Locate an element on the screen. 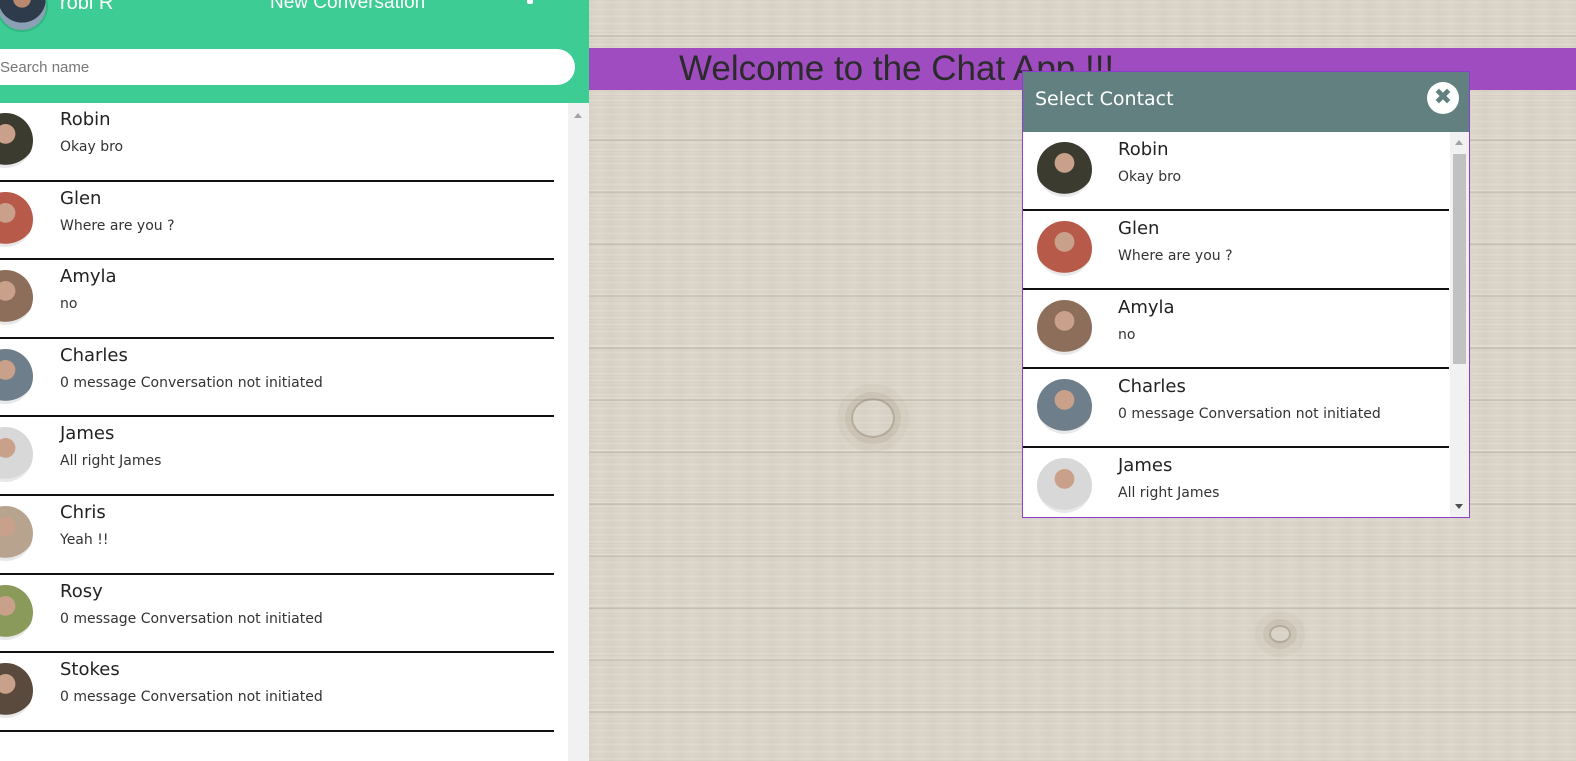 Image resolution: width=1576 pixels, height=761 pixels. sidebar-header: robi R New Conversation is located at coordinates (294, 51).